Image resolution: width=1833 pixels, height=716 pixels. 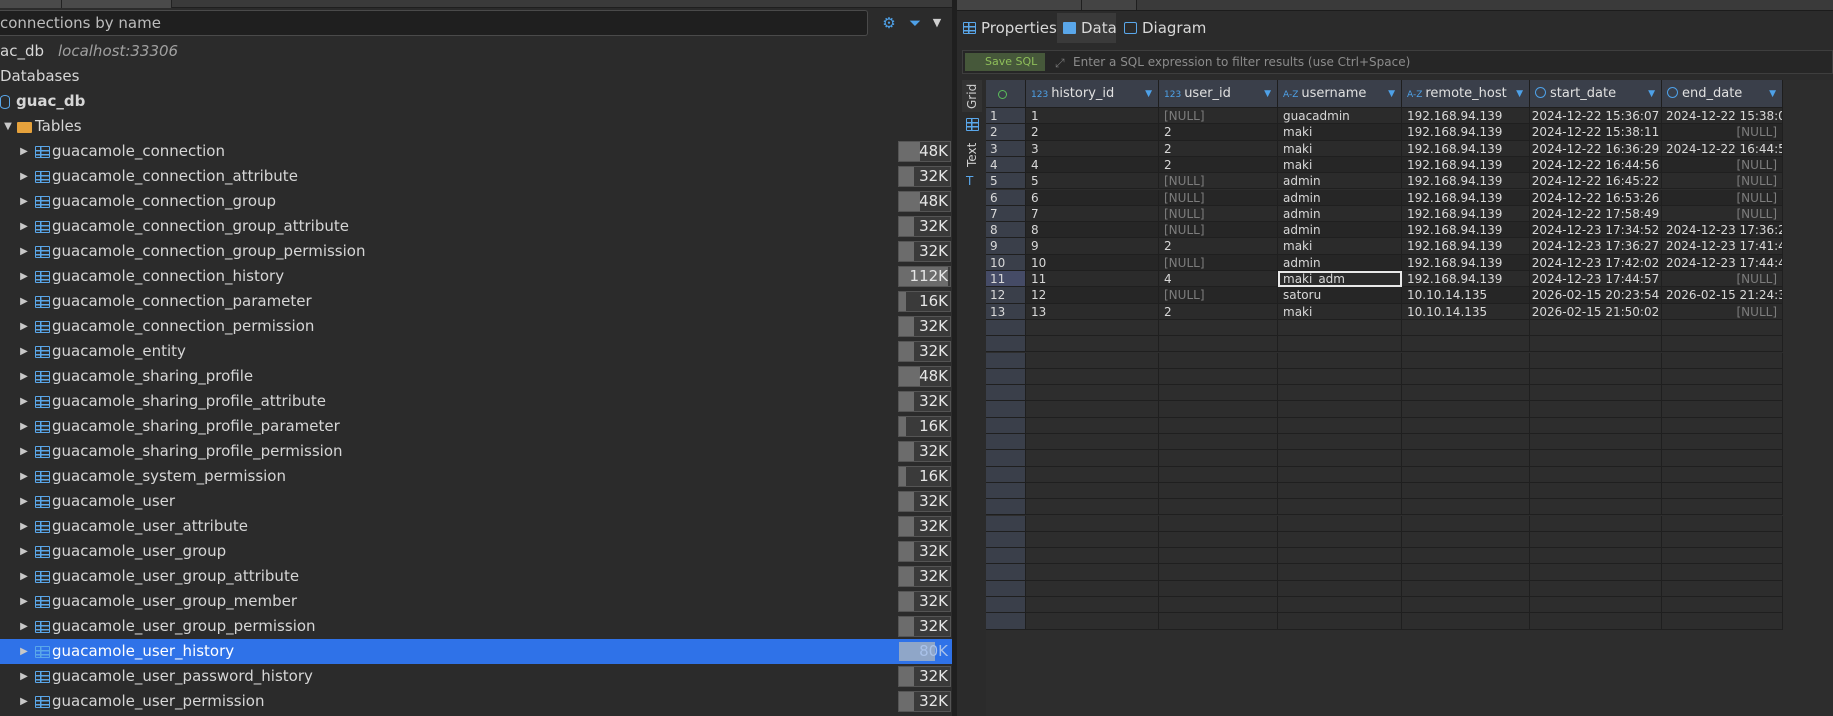 What do you see at coordinates (1087, 28) in the screenshot?
I see `tab-data: Data` at bounding box center [1087, 28].